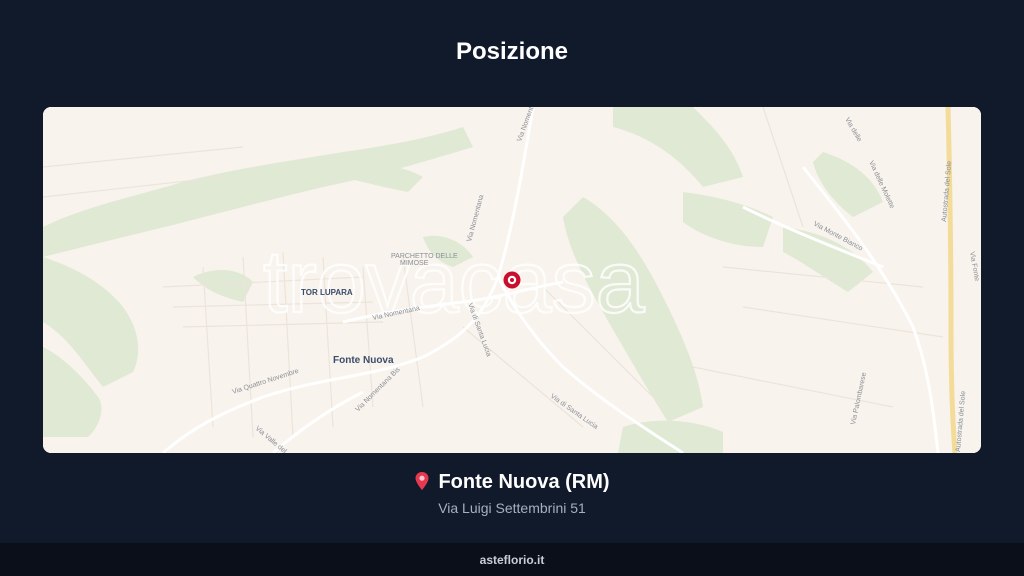  Describe the element at coordinates (512, 508) in the screenshot. I see `location-address: Via Luigi Settembrini 51` at that location.